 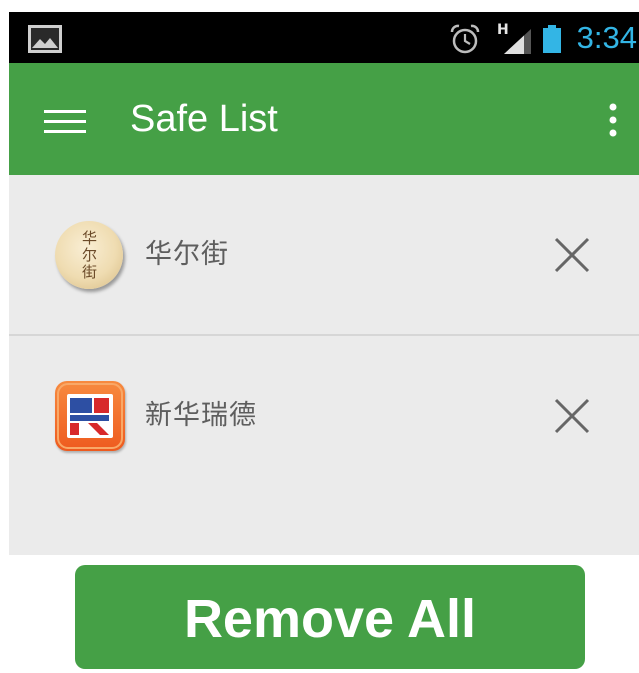 I want to click on signal-icon, so click(x=517, y=41).